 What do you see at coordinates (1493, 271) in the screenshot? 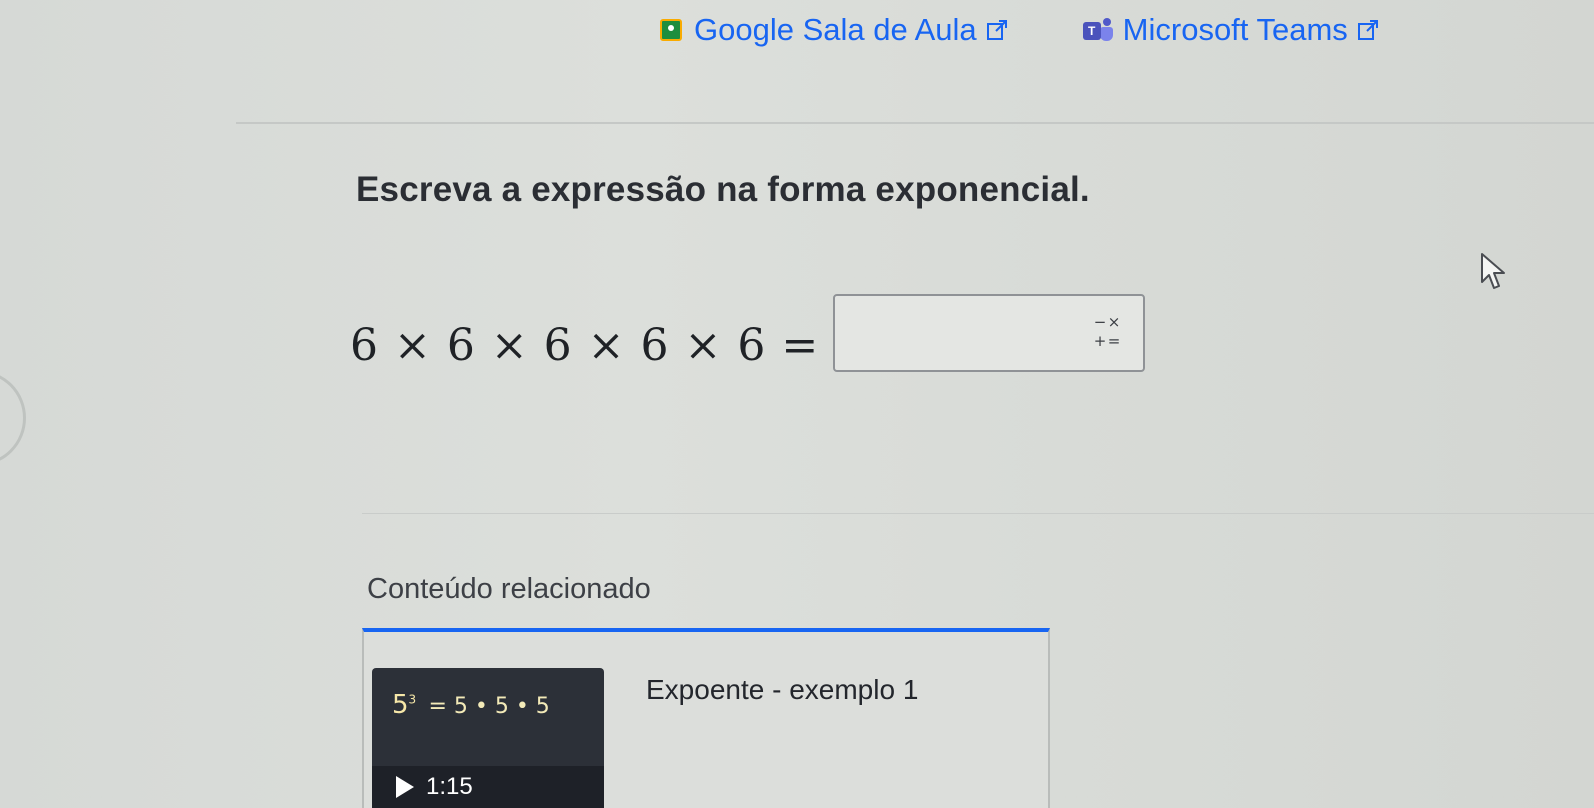
I see `mouse-cursor-icon` at bounding box center [1493, 271].